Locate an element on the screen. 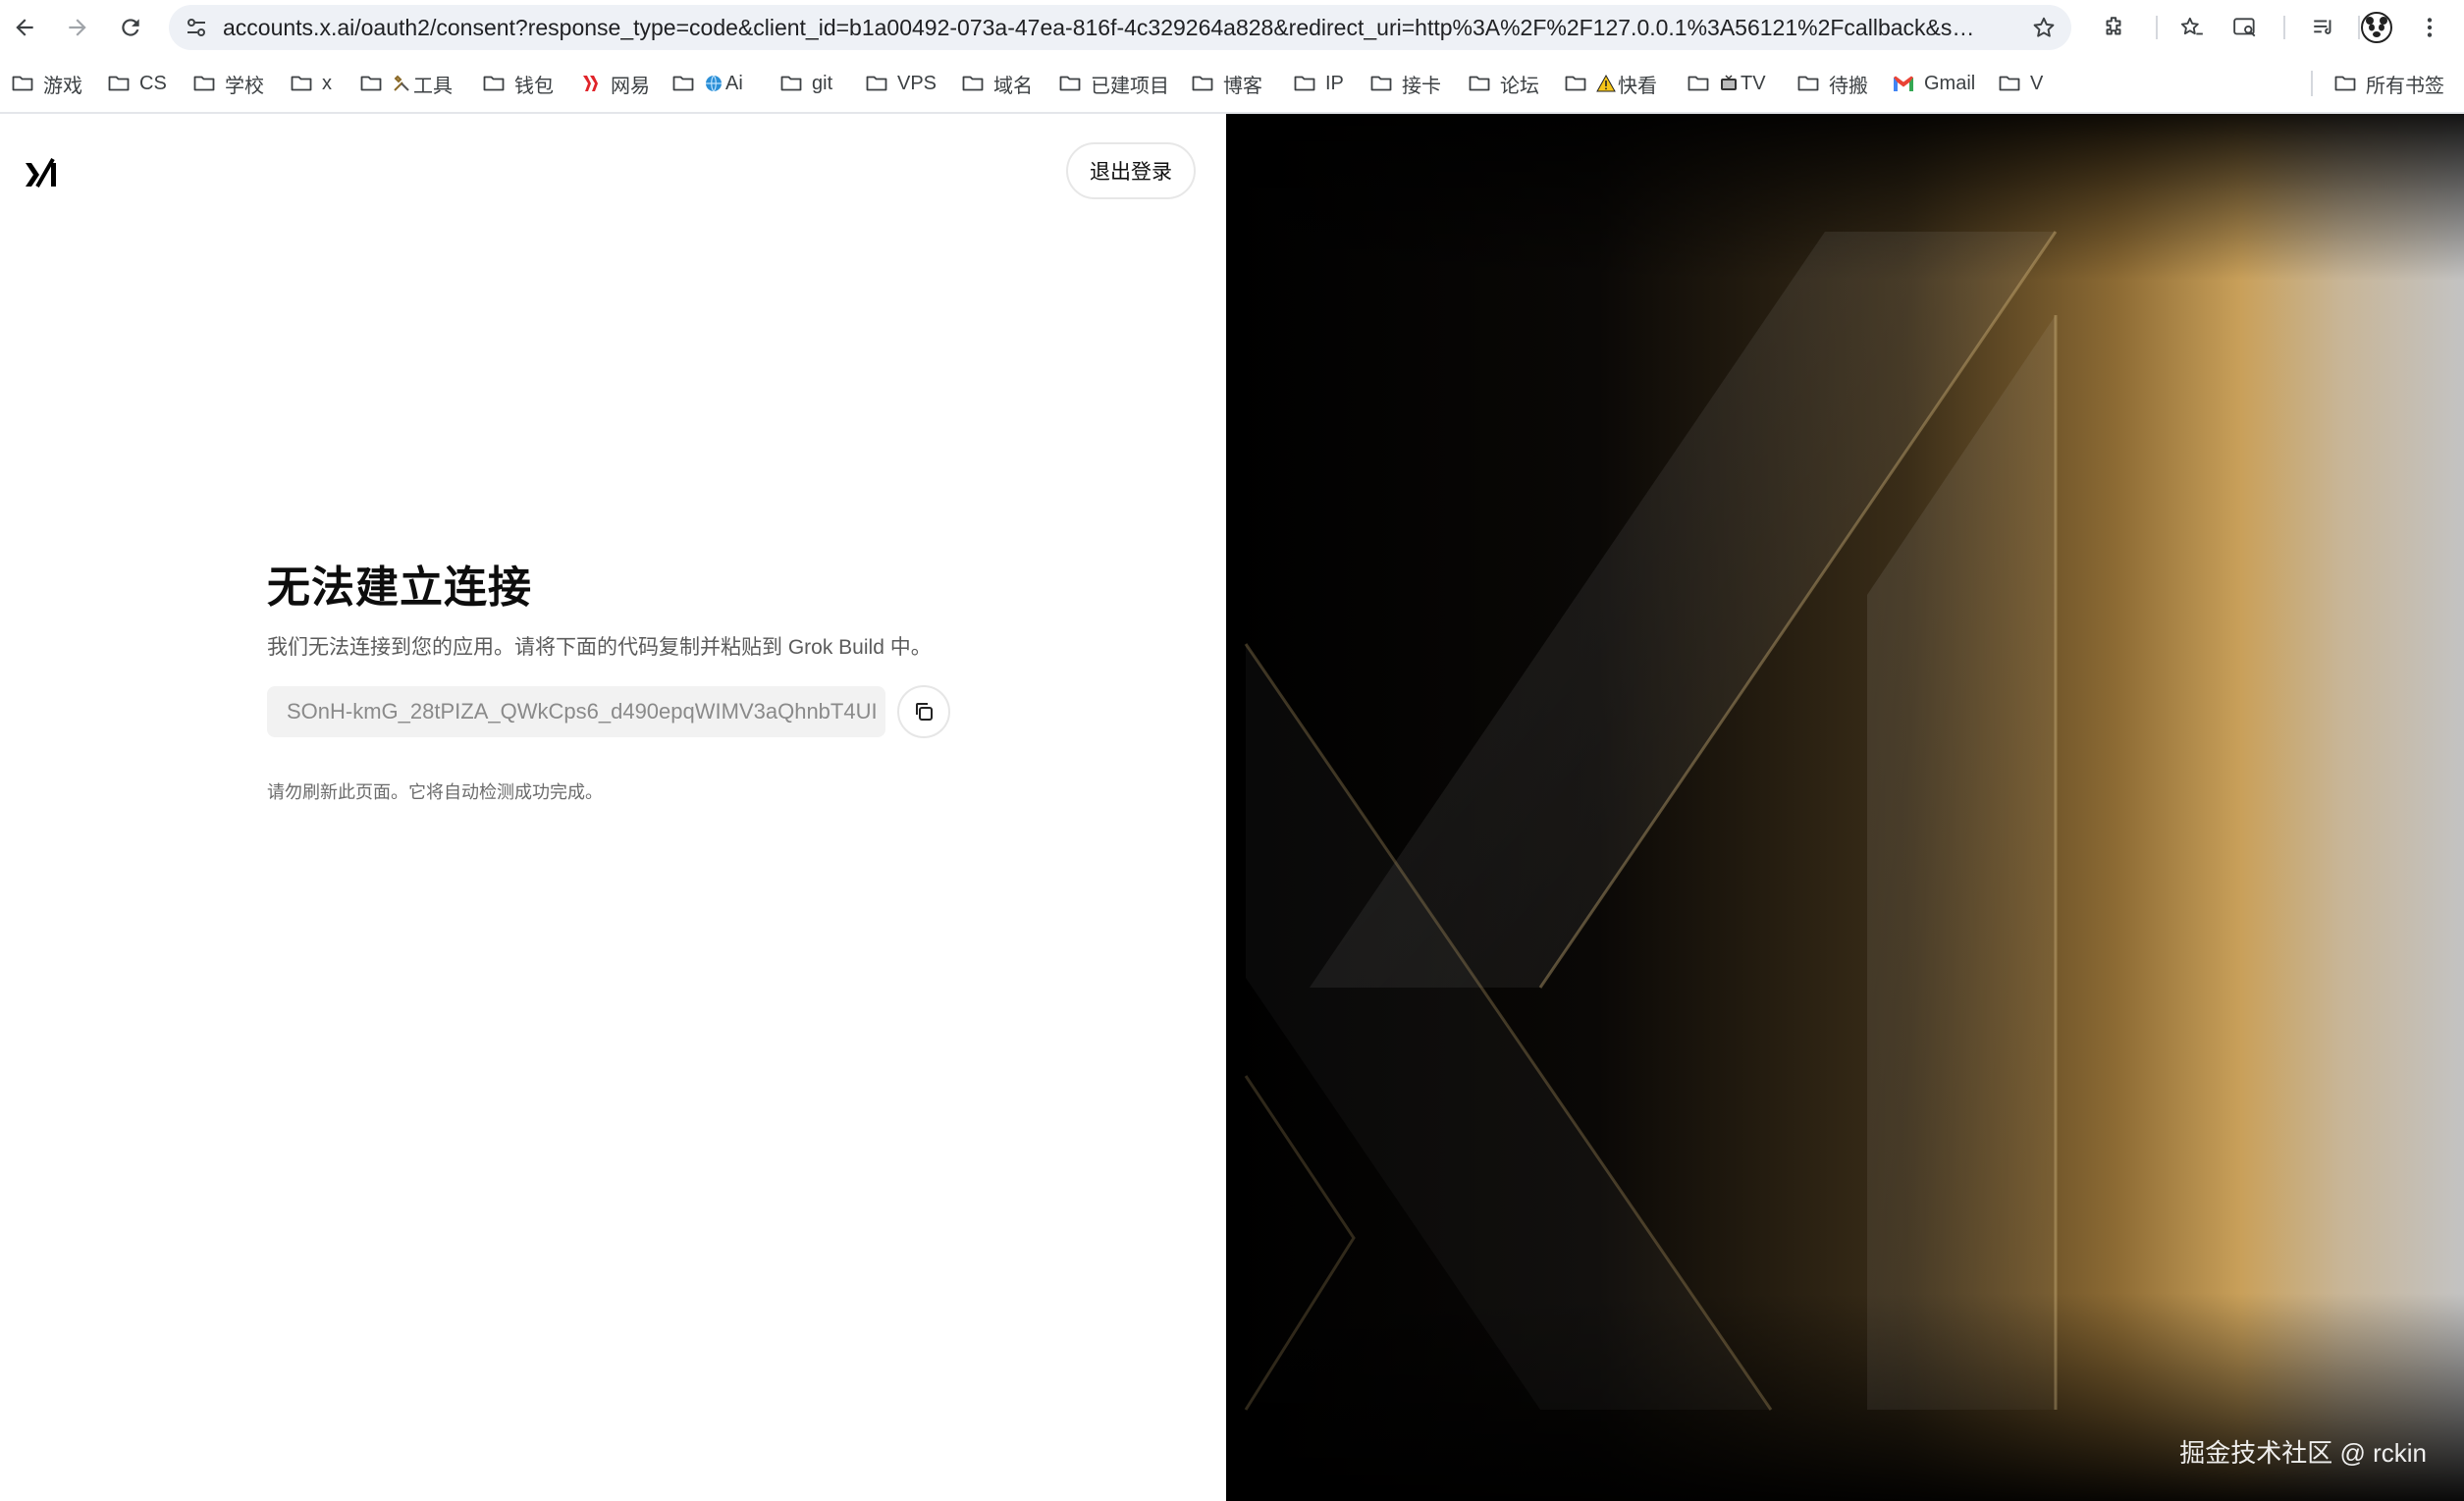 The width and height of the screenshot is (2464, 1501). reload-button is located at coordinates (130, 27).